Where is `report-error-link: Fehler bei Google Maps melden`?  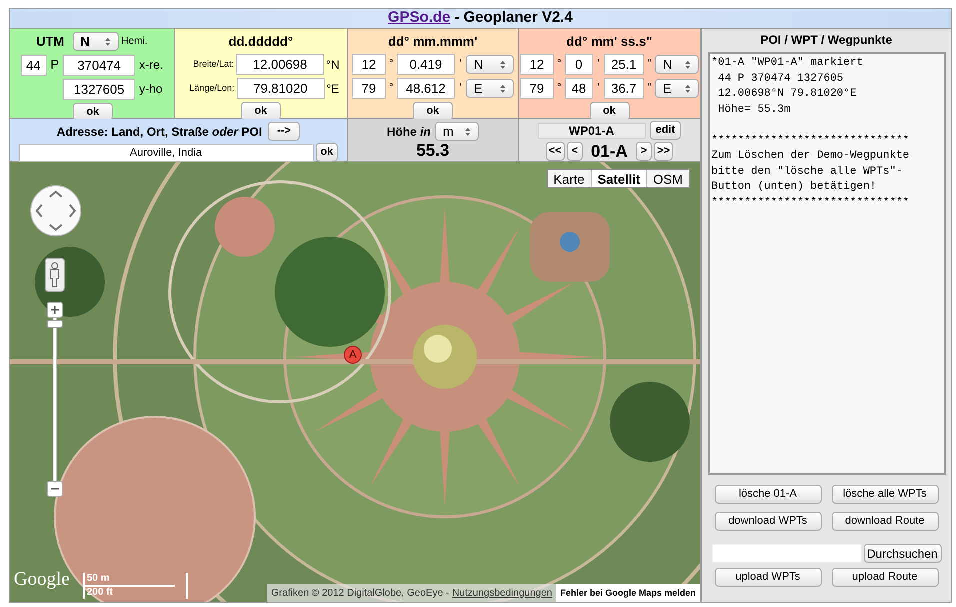
report-error-link: Fehler bei Google Maps melden is located at coordinates (628, 593).